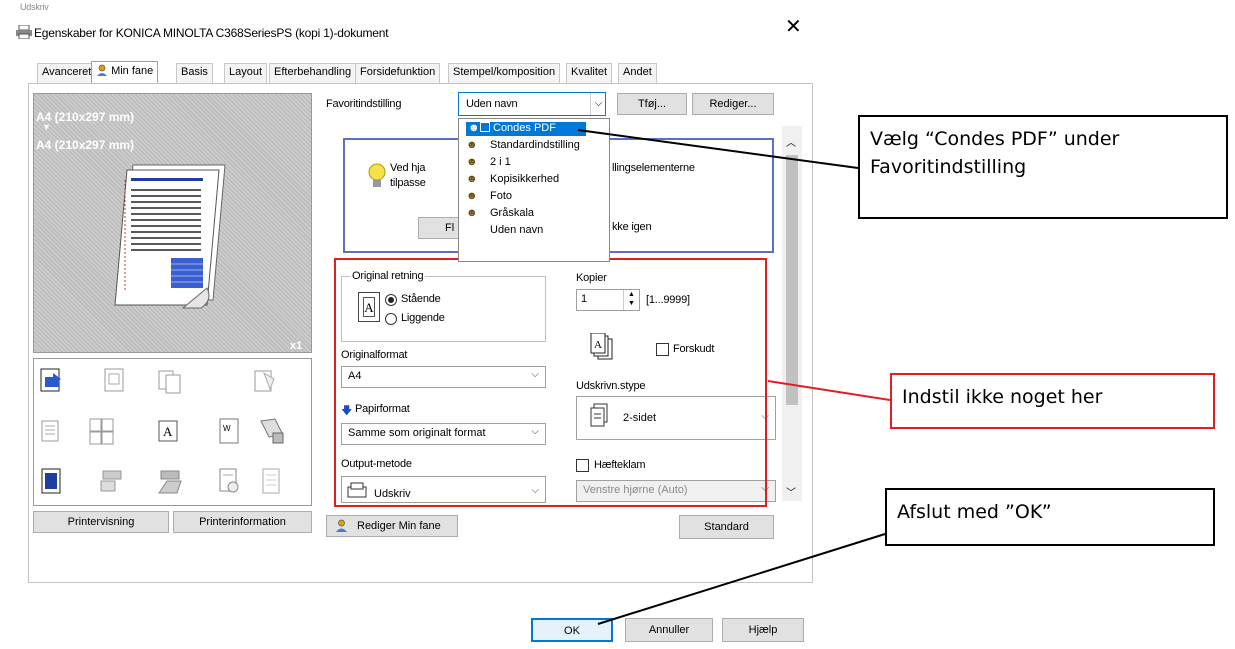 This screenshot has height=649, width=1235. I want to click on callout-do-not-set: Indstil ikke noget her, so click(1052, 401).